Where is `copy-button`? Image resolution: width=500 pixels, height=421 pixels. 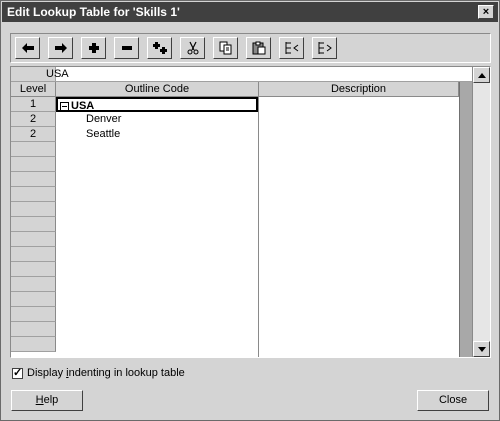 copy-button is located at coordinates (225, 48).